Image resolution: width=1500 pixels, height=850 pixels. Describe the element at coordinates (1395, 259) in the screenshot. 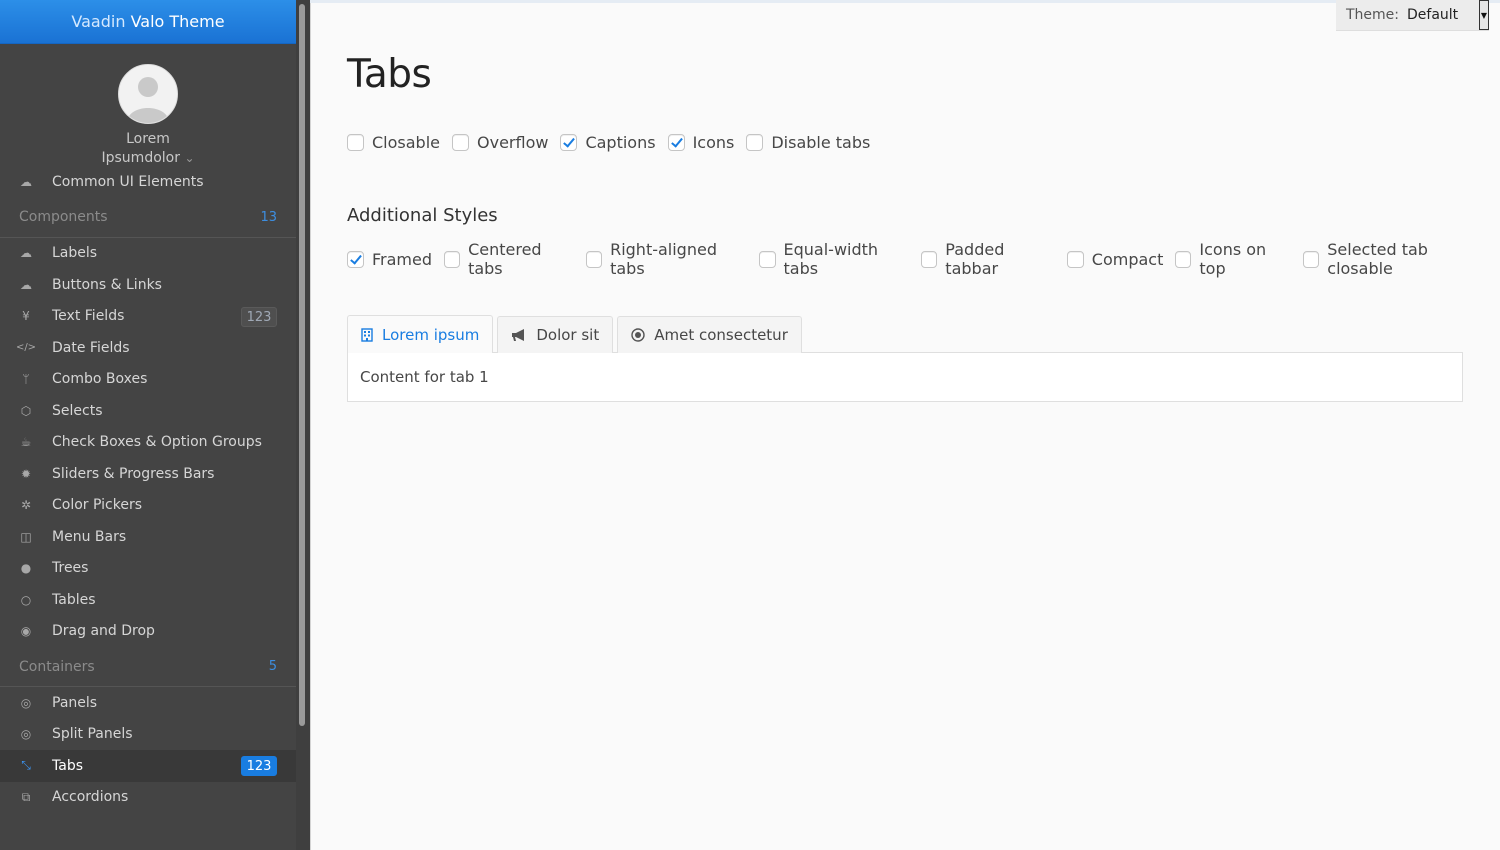

I see `checkbox-selected-tab-closable: Selected tab closable` at that location.